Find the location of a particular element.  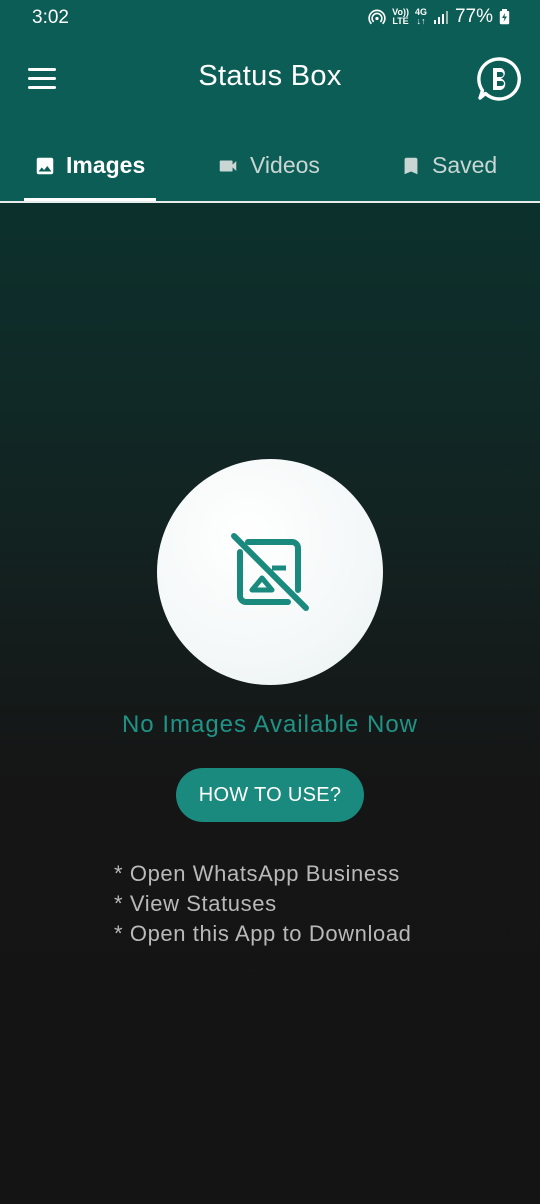

image-icon is located at coordinates (45, 166).